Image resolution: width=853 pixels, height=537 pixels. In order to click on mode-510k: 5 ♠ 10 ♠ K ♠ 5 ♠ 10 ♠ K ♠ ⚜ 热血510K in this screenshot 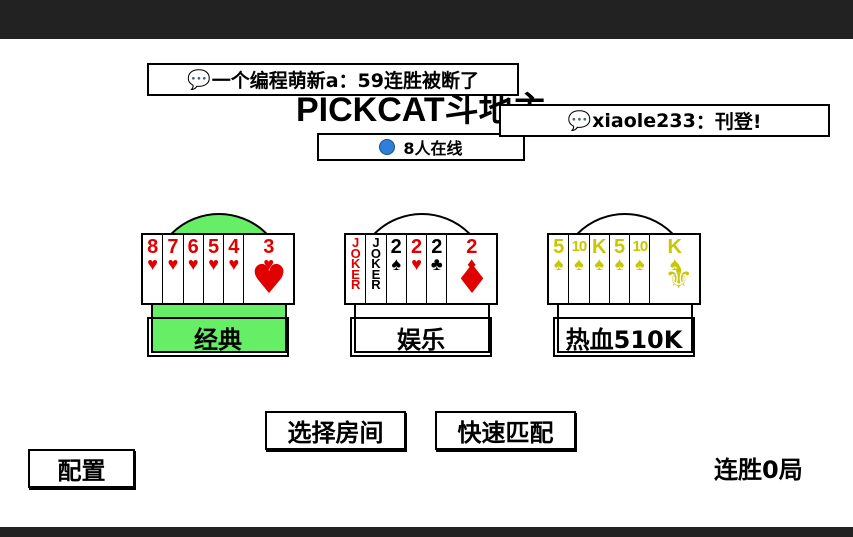, I will do `click(627, 288)`.